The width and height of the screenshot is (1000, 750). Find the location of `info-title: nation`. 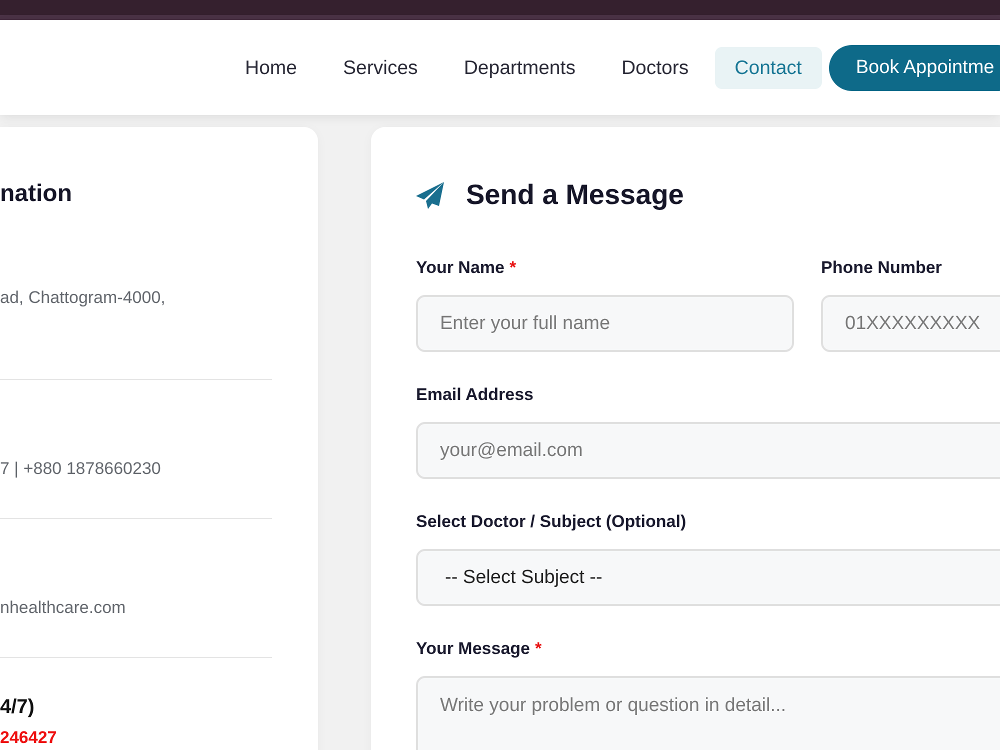

info-title: nation is located at coordinates (36, 194).